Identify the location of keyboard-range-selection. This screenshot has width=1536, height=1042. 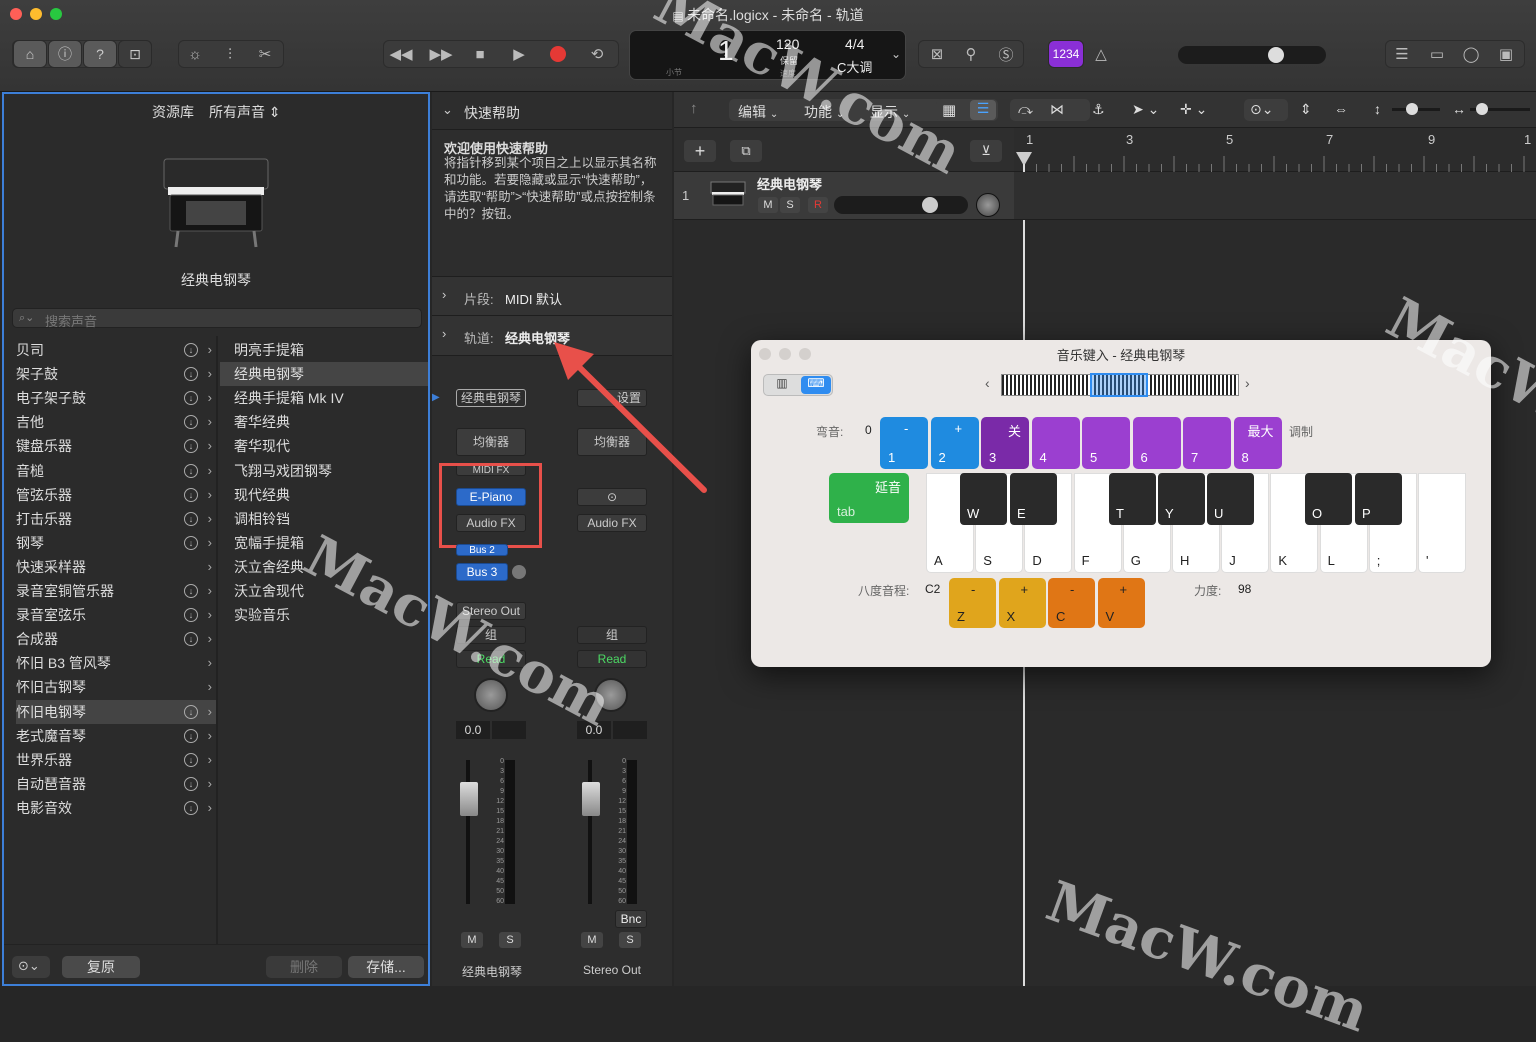
(1119, 385).